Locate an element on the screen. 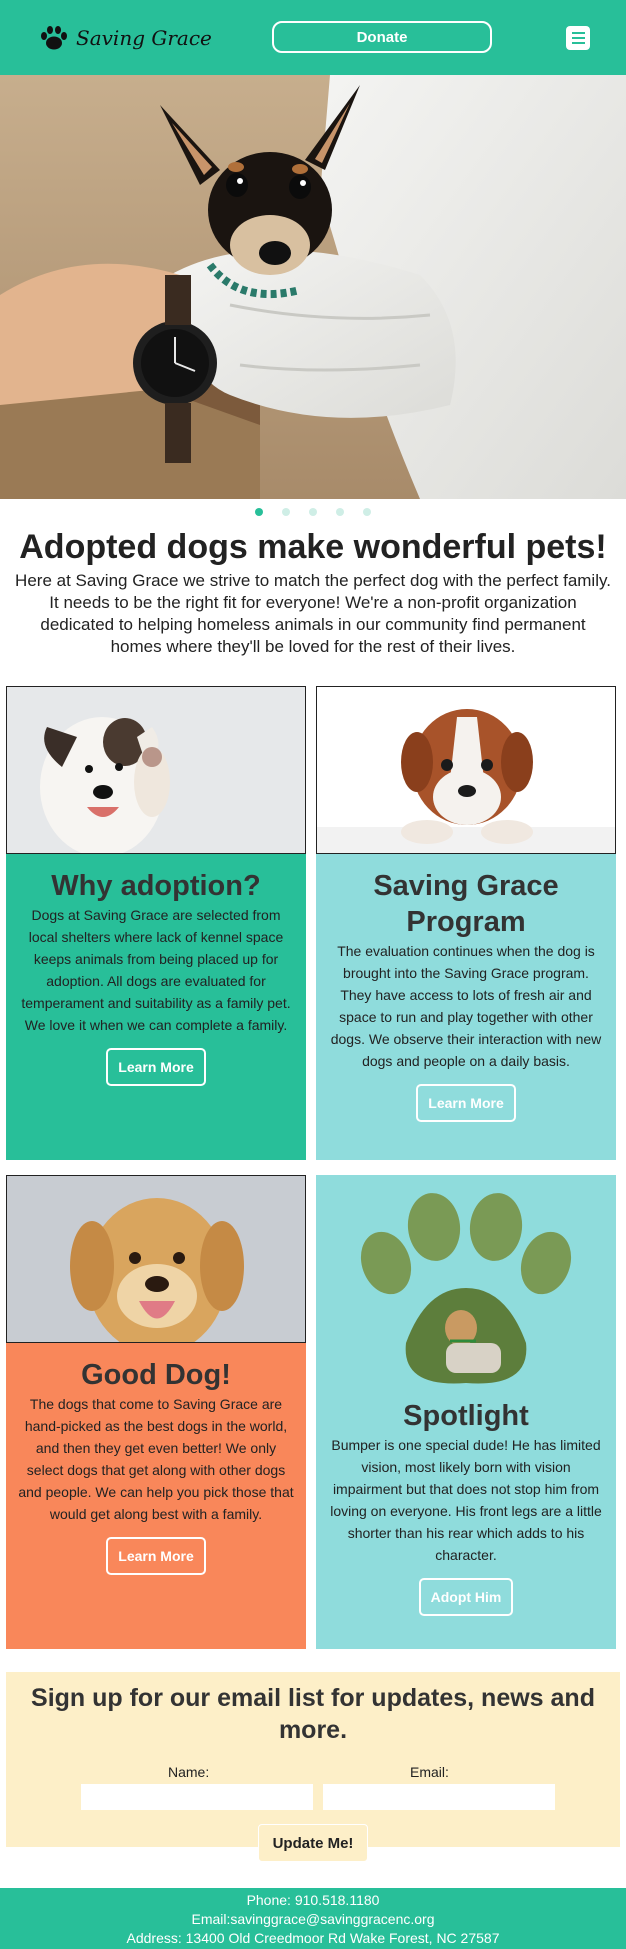 The width and height of the screenshot is (626, 1949). card-title: Why adoption? is located at coordinates (156, 886).